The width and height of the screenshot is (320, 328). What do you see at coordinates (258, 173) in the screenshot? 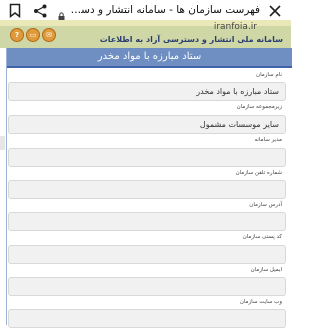
I see `phone-label: شماره تلفن سازمان` at bounding box center [258, 173].